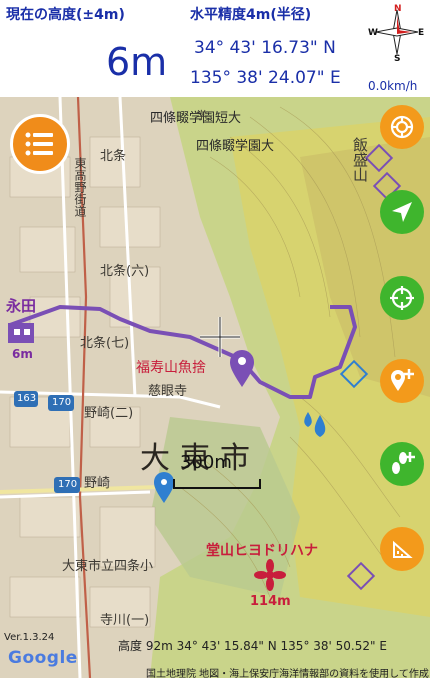  Describe the element at coordinates (171, 367) in the screenshot. I see `poi-fukujuyama: 福寿山魚捨` at that location.